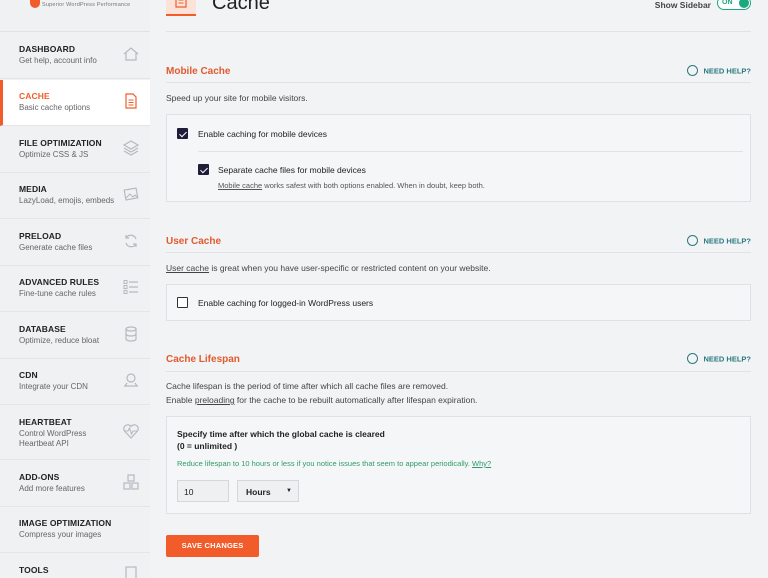 Image resolution: width=768 pixels, height=578 pixels. Describe the element at coordinates (212, 546) in the screenshot. I see `save-changes-button: SAVE CHANGES` at that location.